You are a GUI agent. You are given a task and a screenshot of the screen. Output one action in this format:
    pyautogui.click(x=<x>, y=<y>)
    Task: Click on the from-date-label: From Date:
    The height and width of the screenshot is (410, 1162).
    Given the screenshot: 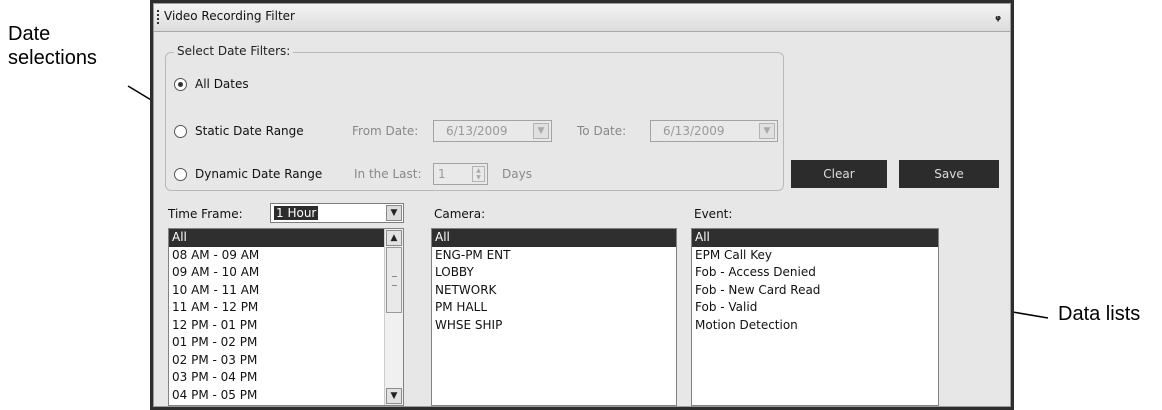 What is the action you would take?
    pyautogui.click(x=385, y=131)
    